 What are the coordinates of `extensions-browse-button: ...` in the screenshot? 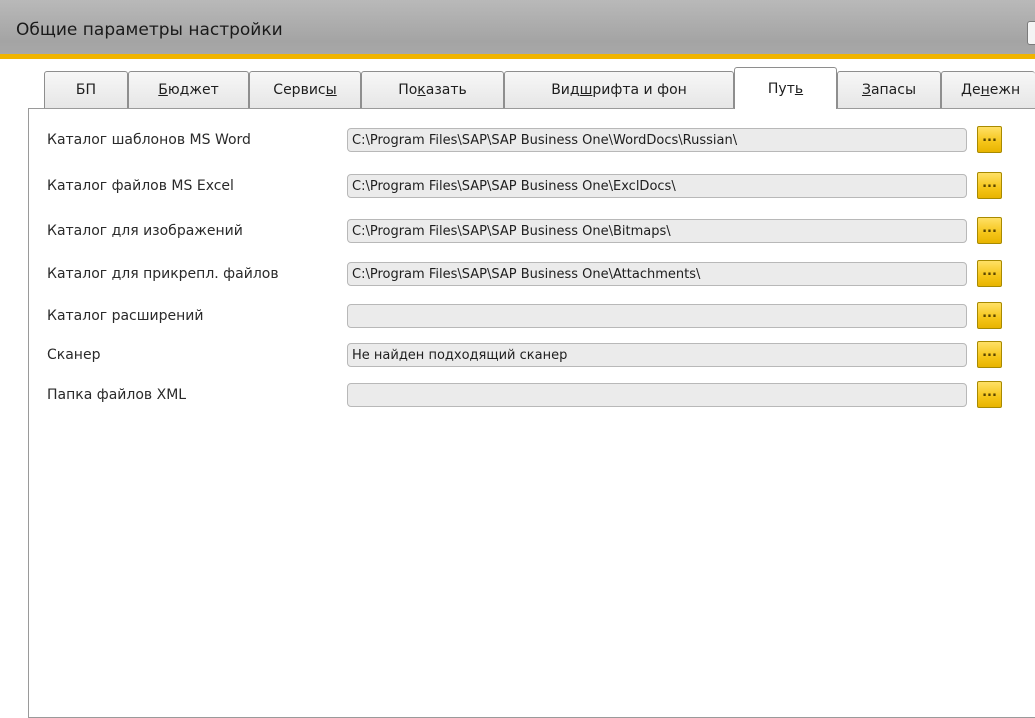 It's located at (989, 315).